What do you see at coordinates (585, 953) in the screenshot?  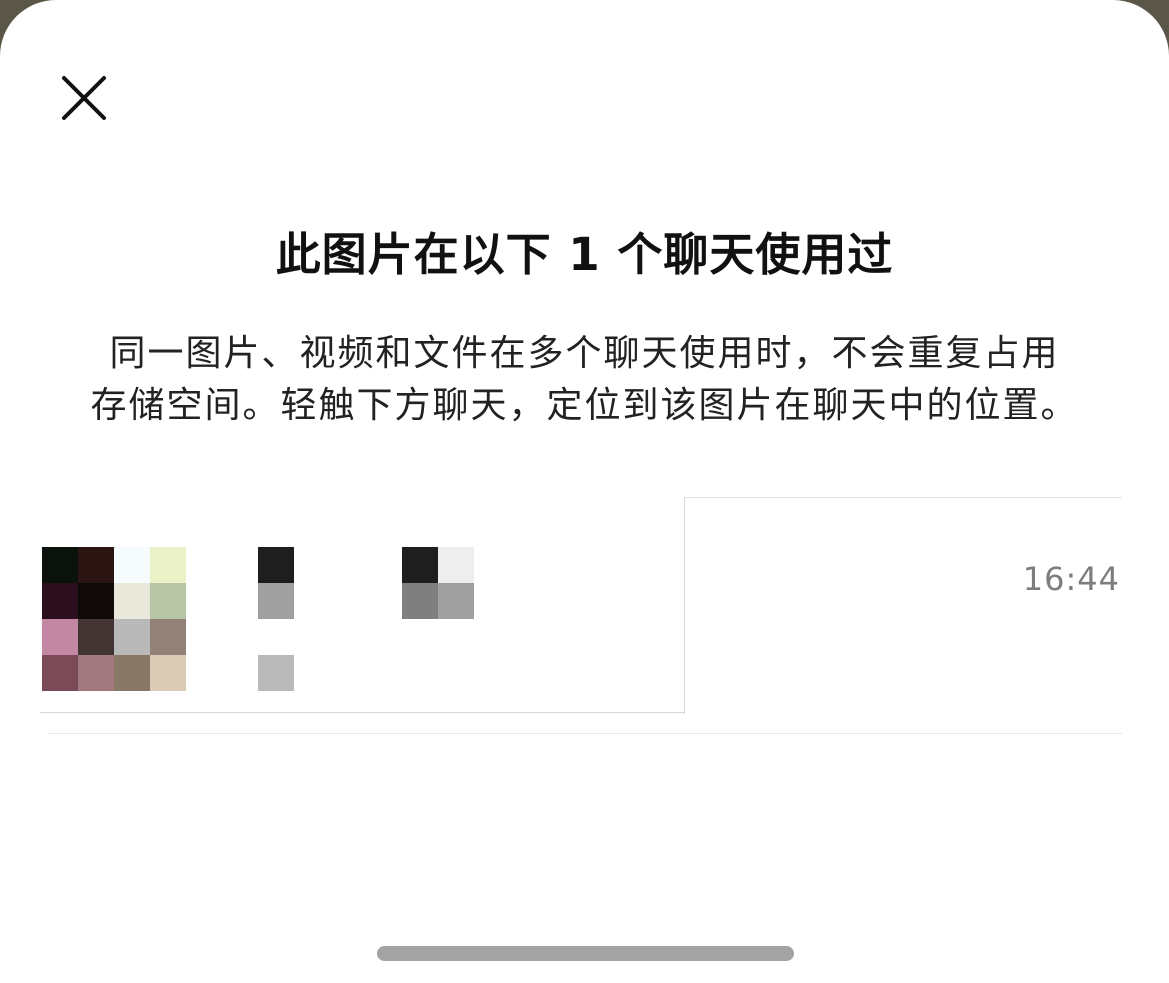 I see `home-indicator` at bounding box center [585, 953].